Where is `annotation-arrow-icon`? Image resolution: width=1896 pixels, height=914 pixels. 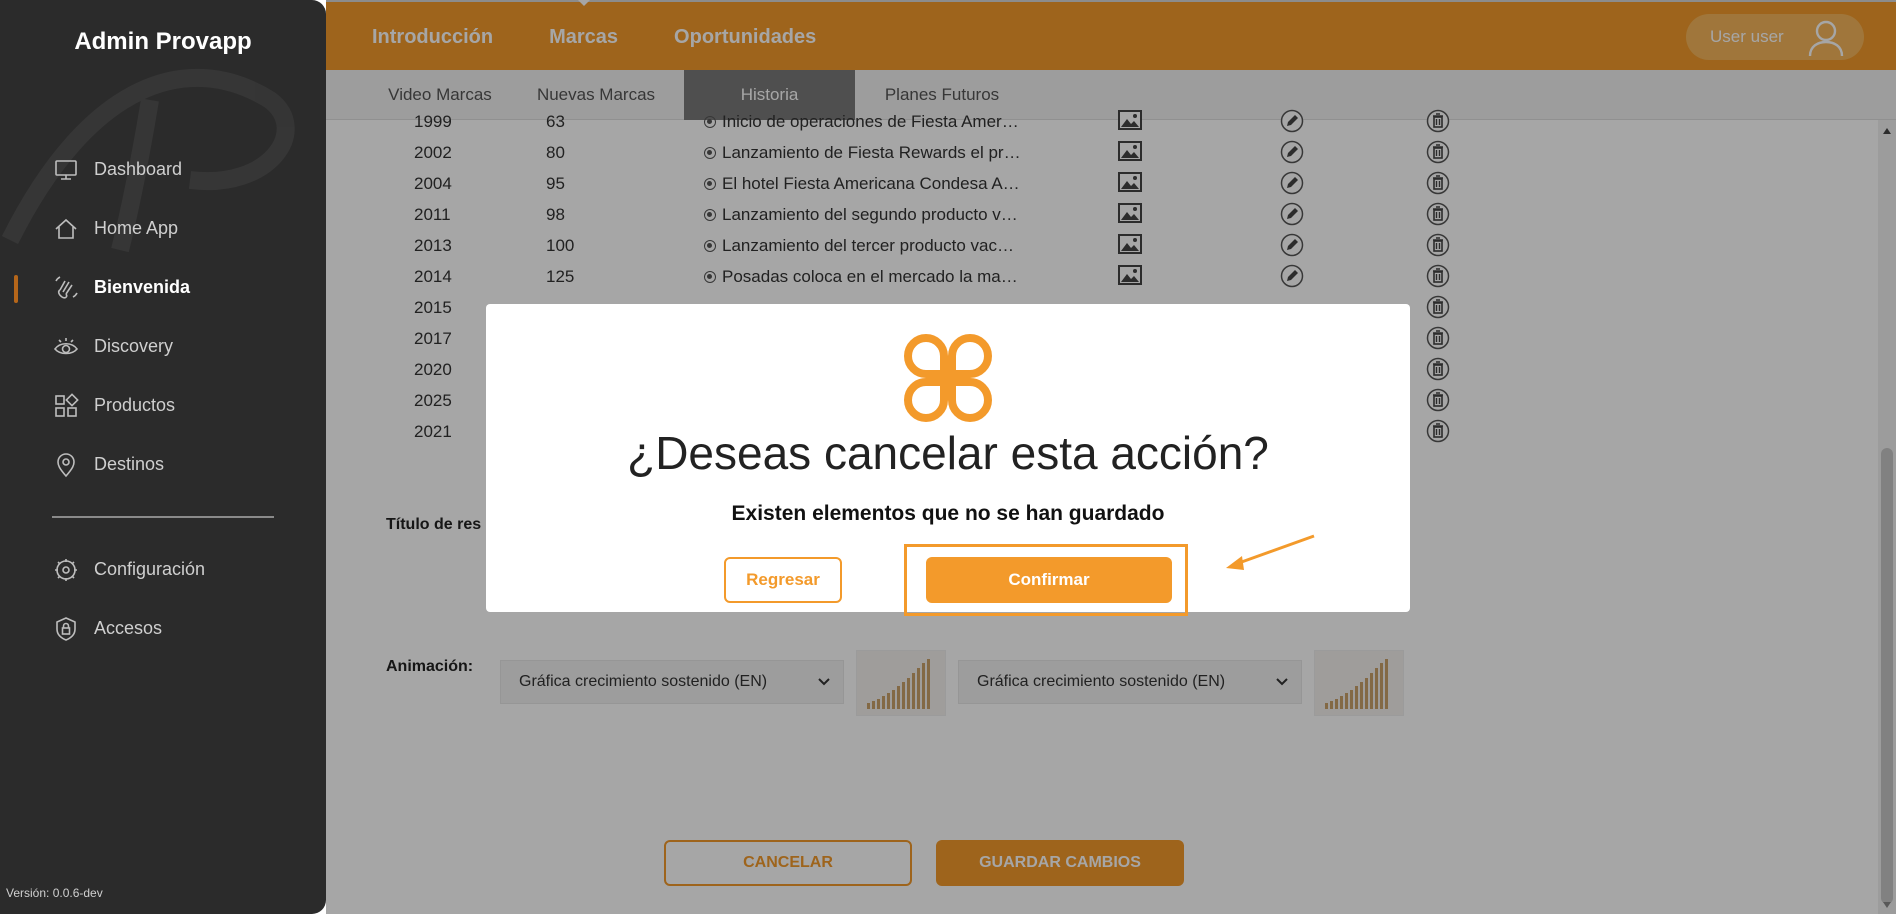 annotation-arrow-icon is located at coordinates (1270, 552).